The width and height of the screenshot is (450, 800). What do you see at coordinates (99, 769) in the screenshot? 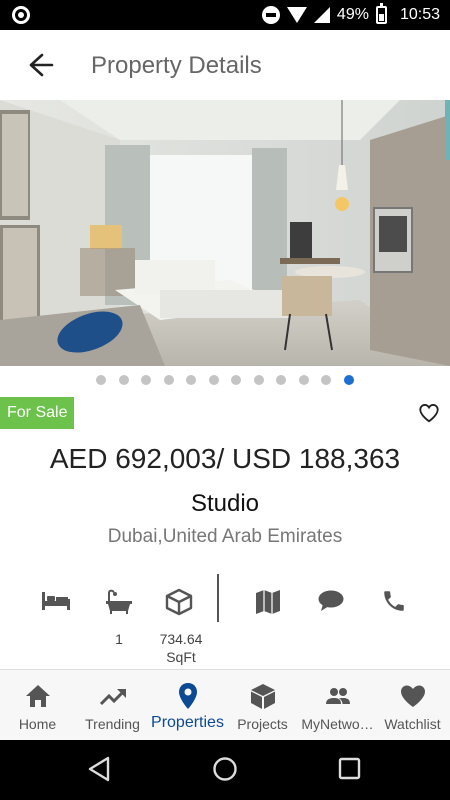
I see `back-triangle-icon` at bounding box center [99, 769].